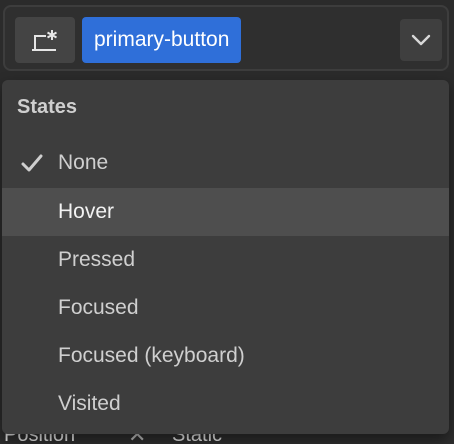  Describe the element at coordinates (97, 259) in the screenshot. I see `menu-item-label: Pressed` at that location.